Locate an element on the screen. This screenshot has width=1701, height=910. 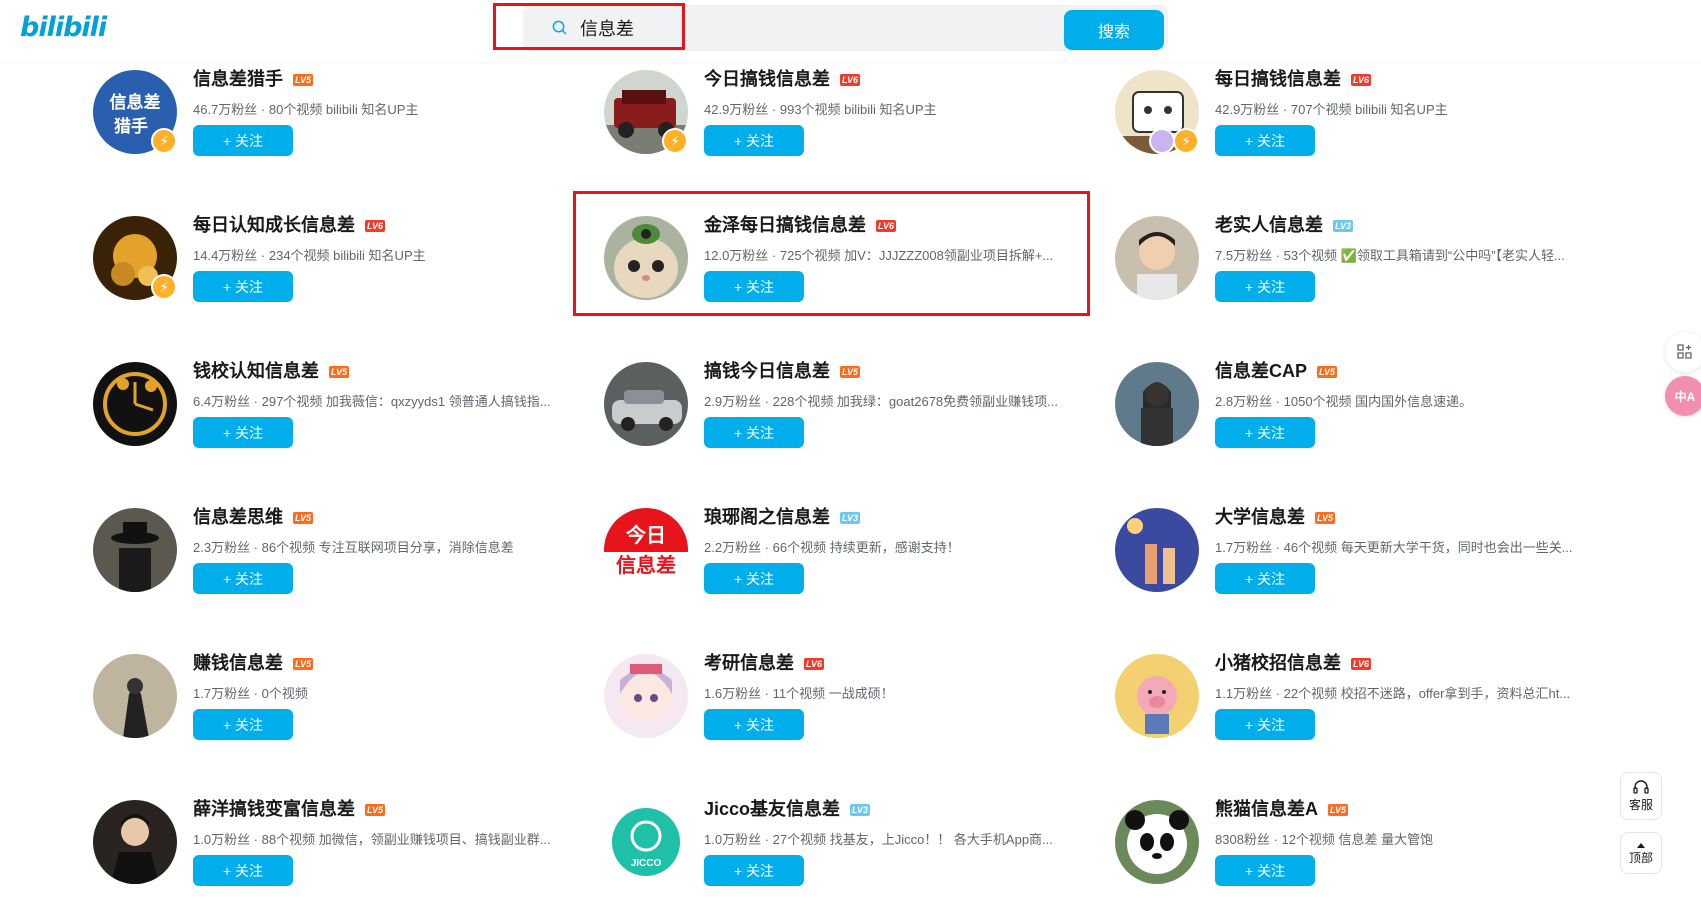
user-card: 考研信息差 LV6 1.6万粉丝 · 11个视频 一战成硕！ + 关注 is located at coordinates (844, 708).